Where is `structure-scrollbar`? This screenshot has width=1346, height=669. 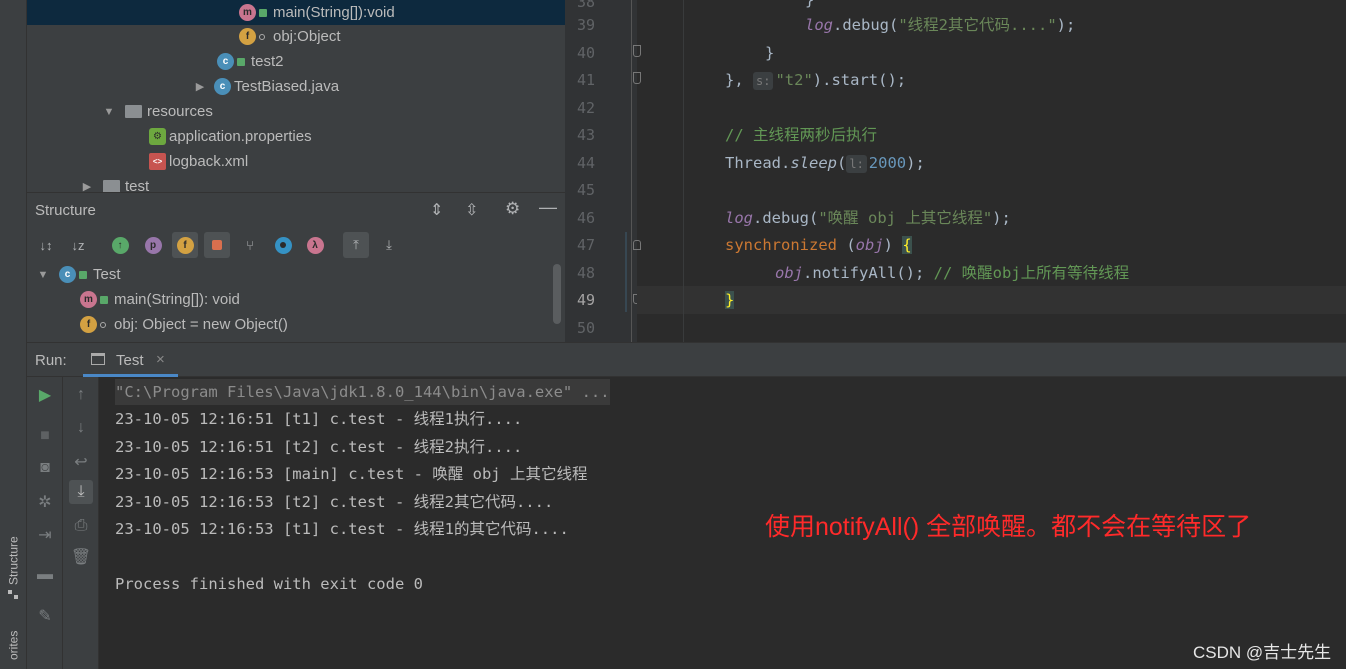
structure-scrollbar is located at coordinates (557, 294).